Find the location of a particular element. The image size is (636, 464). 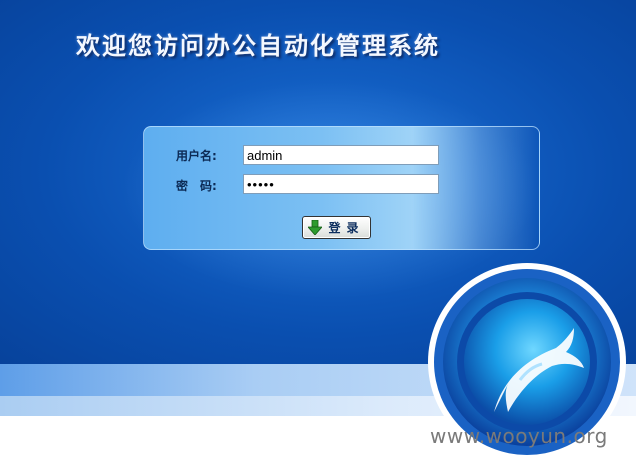

username-label: 用户名: is located at coordinates (196, 156).